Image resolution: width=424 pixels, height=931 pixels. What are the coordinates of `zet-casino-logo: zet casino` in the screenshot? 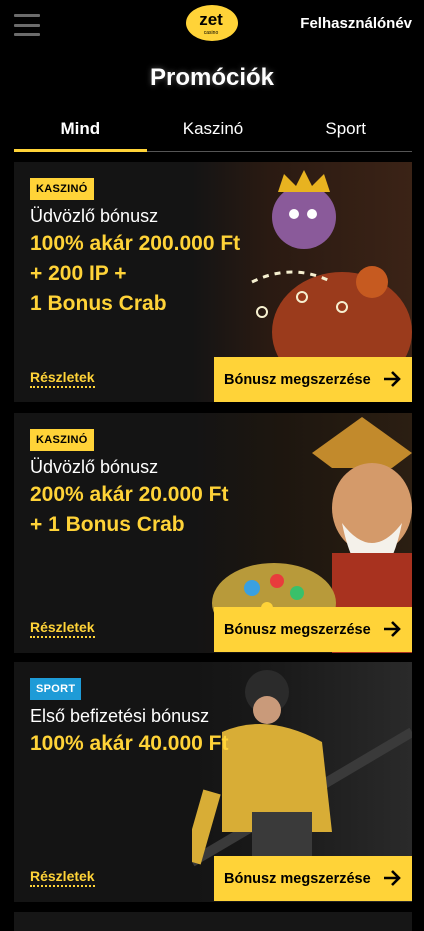 It's located at (212, 23).